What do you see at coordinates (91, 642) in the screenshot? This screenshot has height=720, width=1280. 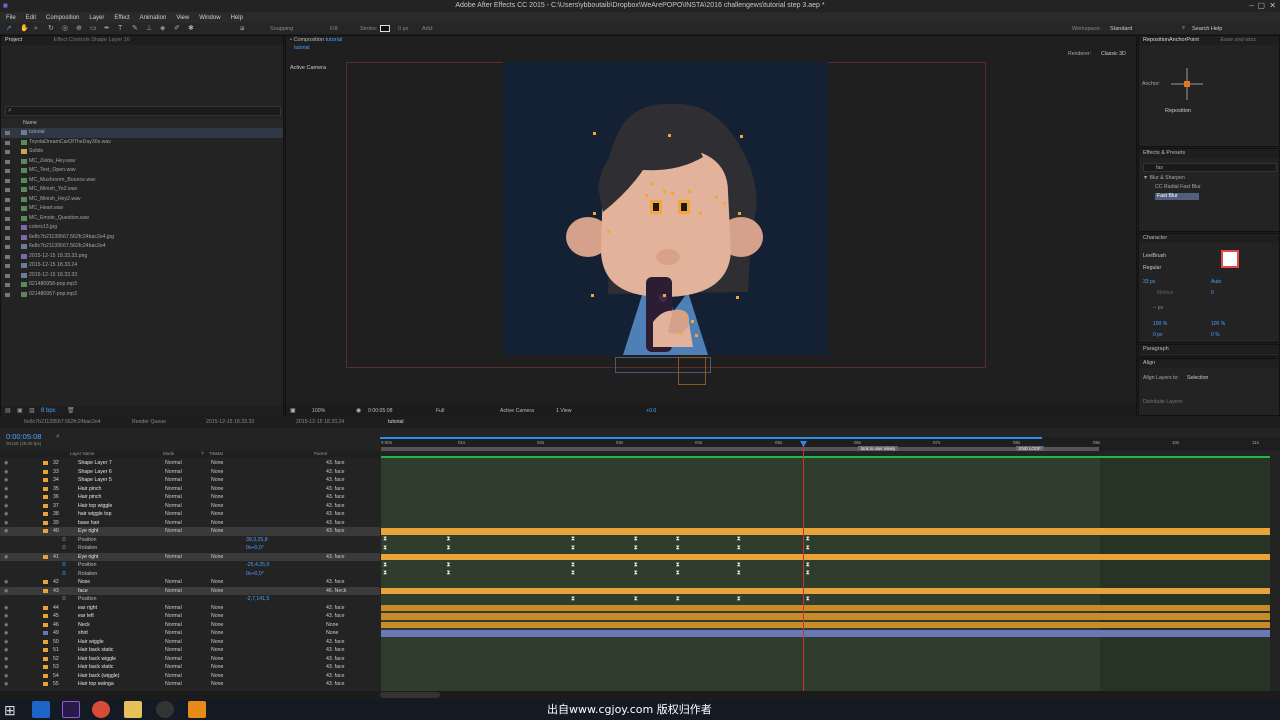 I see `layer-name: Hair wiggle` at bounding box center [91, 642].